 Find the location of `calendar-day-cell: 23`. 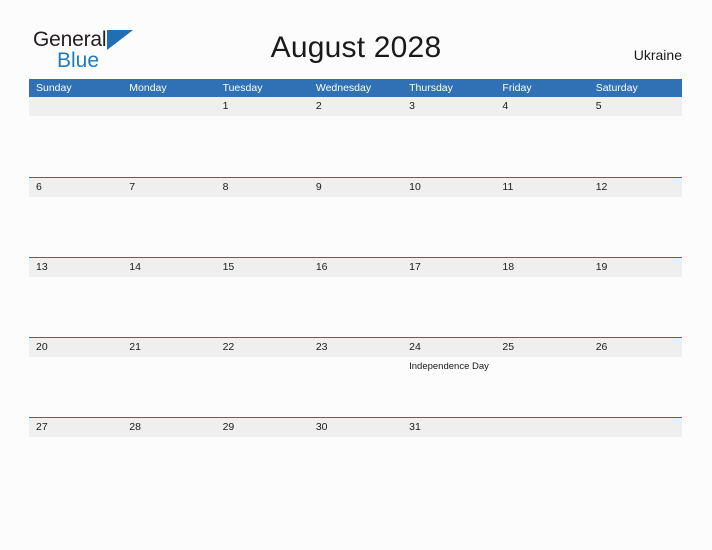

calendar-day-cell: 23 is located at coordinates (355, 377).